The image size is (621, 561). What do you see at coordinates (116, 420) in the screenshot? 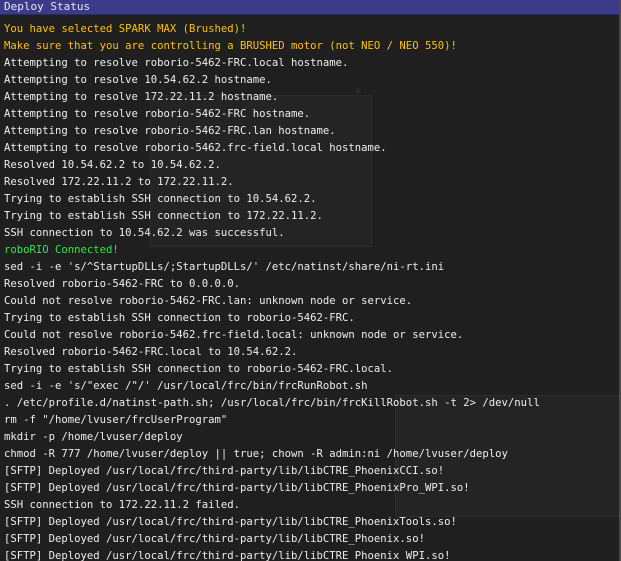
I see `log-line: rm -f "/home/lvuser/frcUserProgram"` at bounding box center [116, 420].